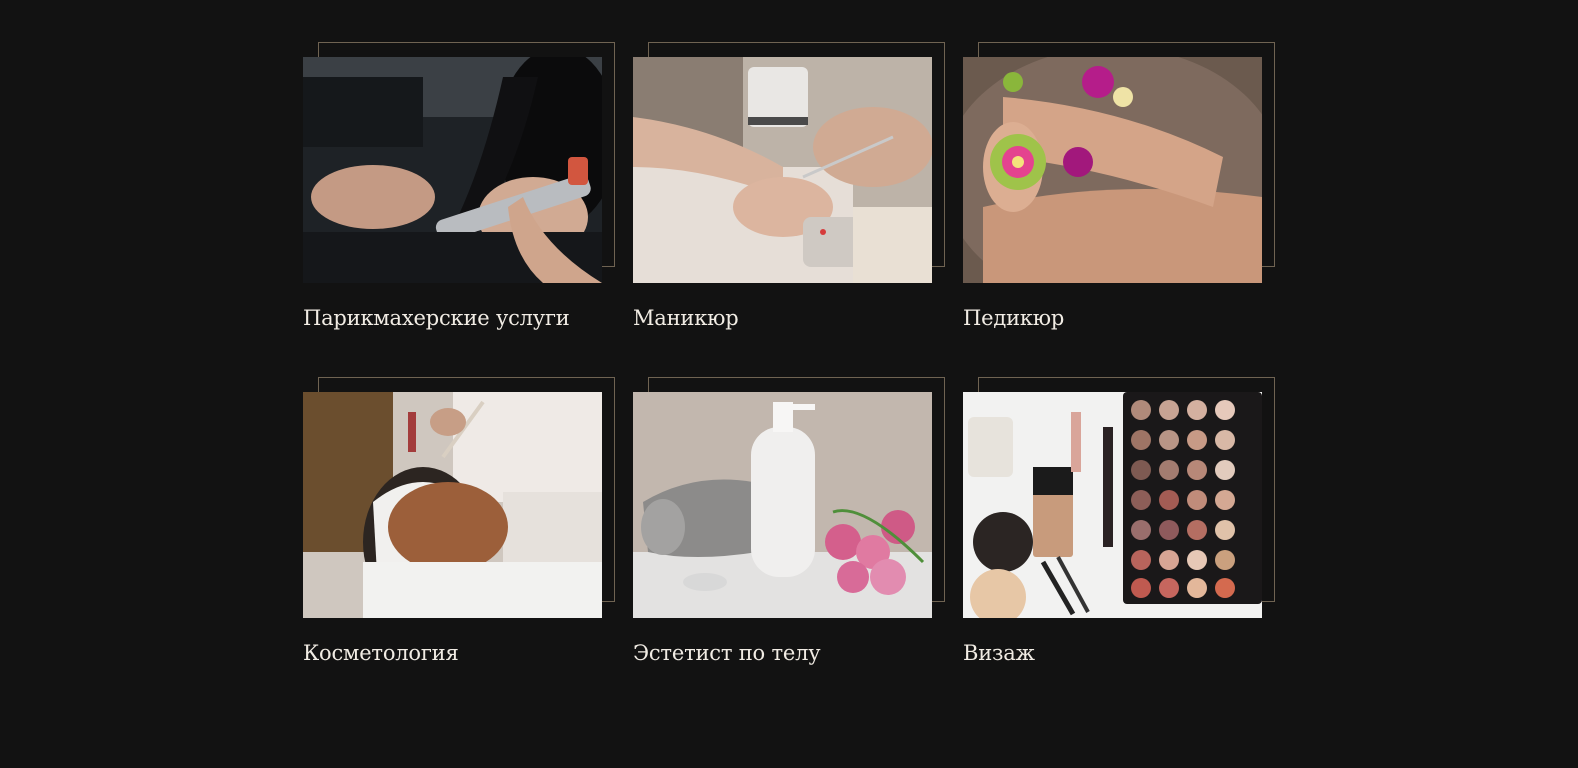 This screenshot has width=1578, height=768. I want to click on service-card-hair: Парикмахерские услуги, so click(459, 186).